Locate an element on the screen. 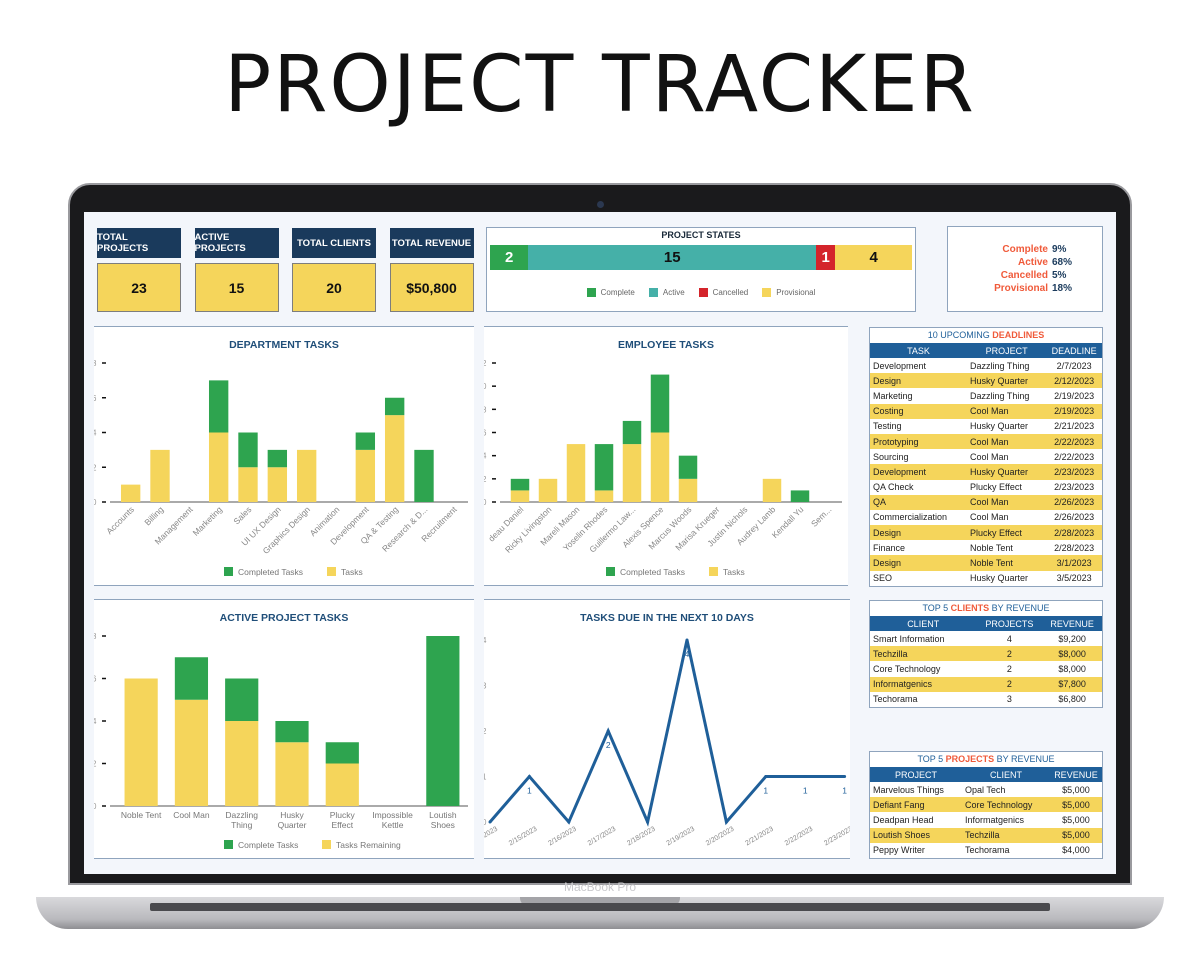 The width and height of the screenshot is (1200, 960). table-cell: Marvelous Things is located at coordinates (908, 789).